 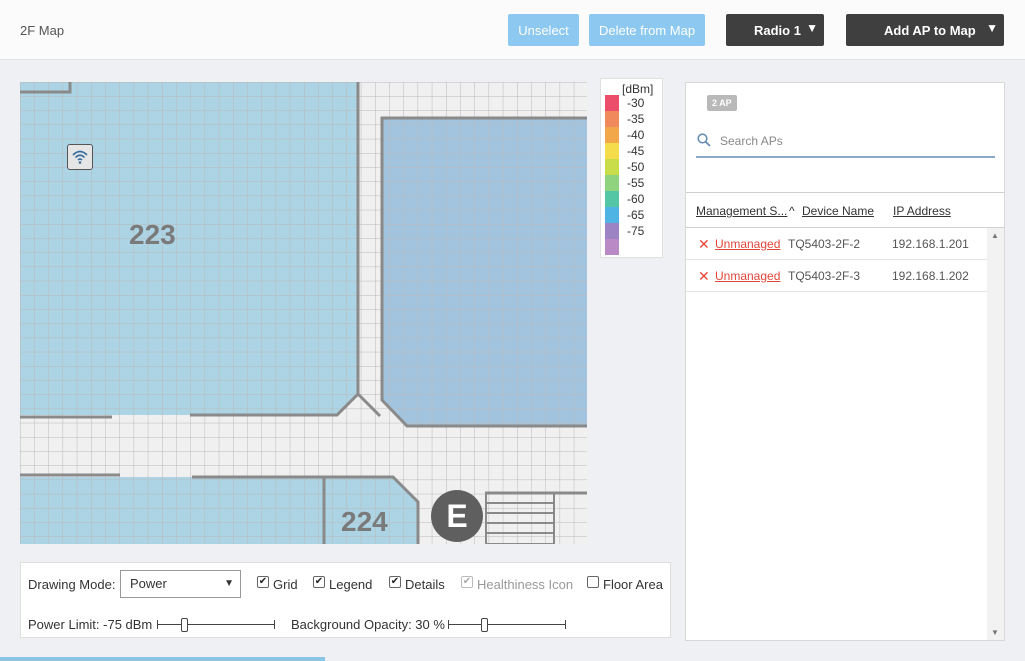 I want to click on legend-entry: -45, so click(x=634, y=151).